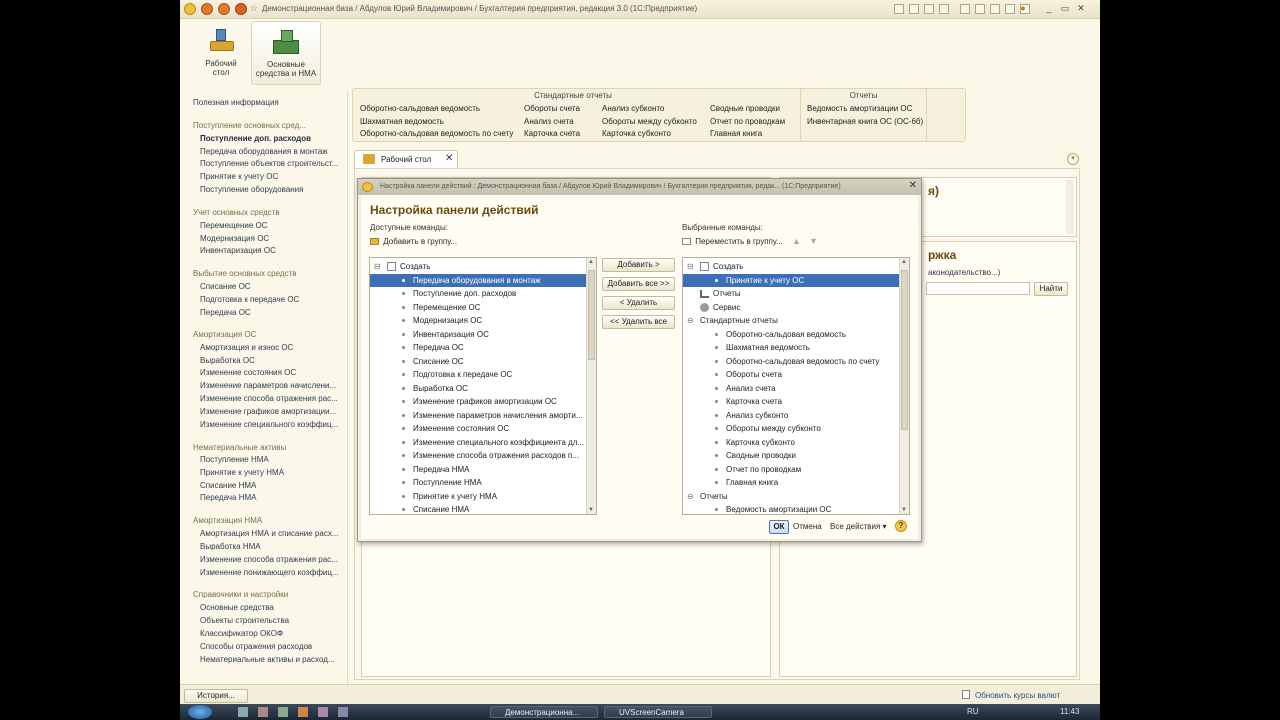  I want to click on list-item: Списание ОС, so click(483, 362).